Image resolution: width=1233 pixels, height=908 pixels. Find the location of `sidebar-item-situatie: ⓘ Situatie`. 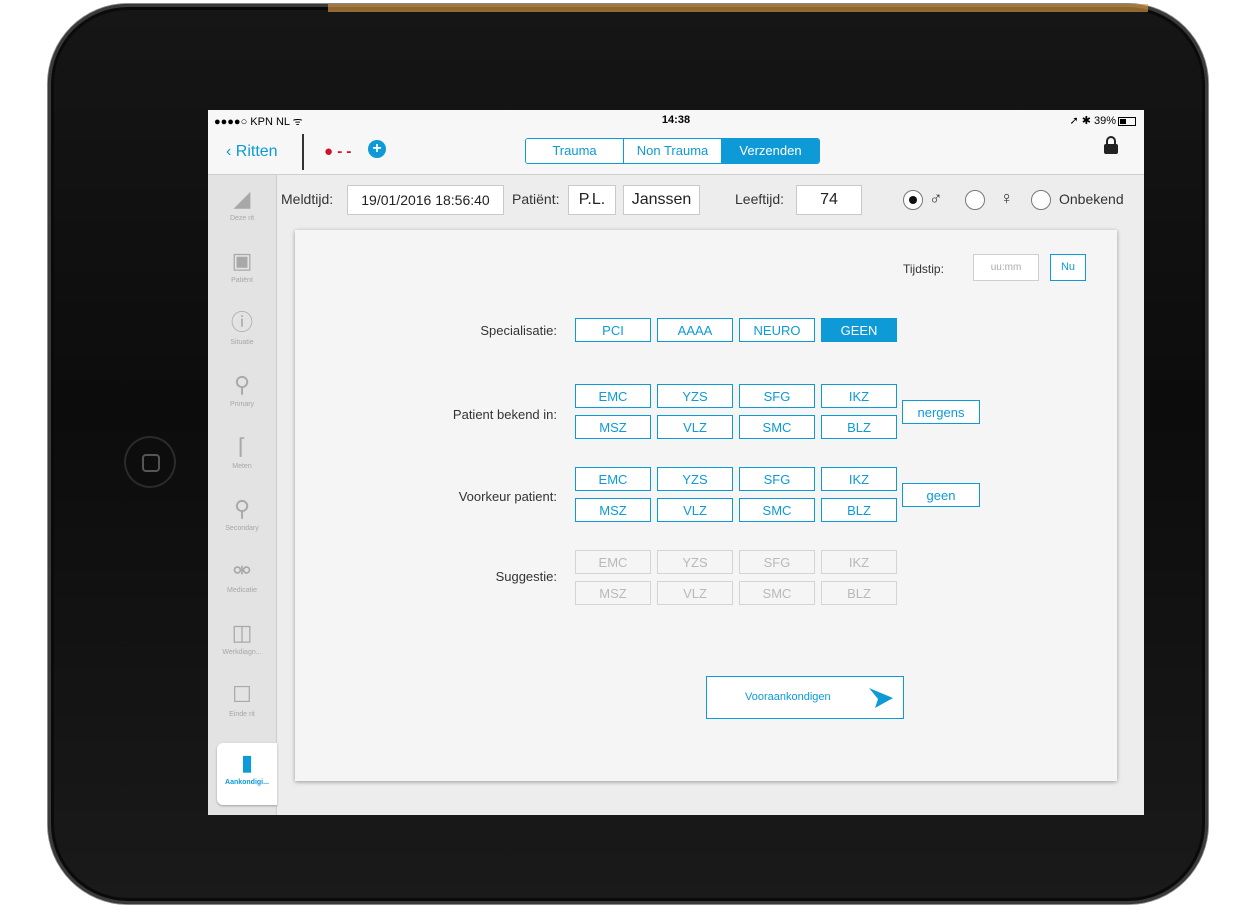

sidebar-item-situatie: ⓘ Situatie is located at coordinates (242, 334).